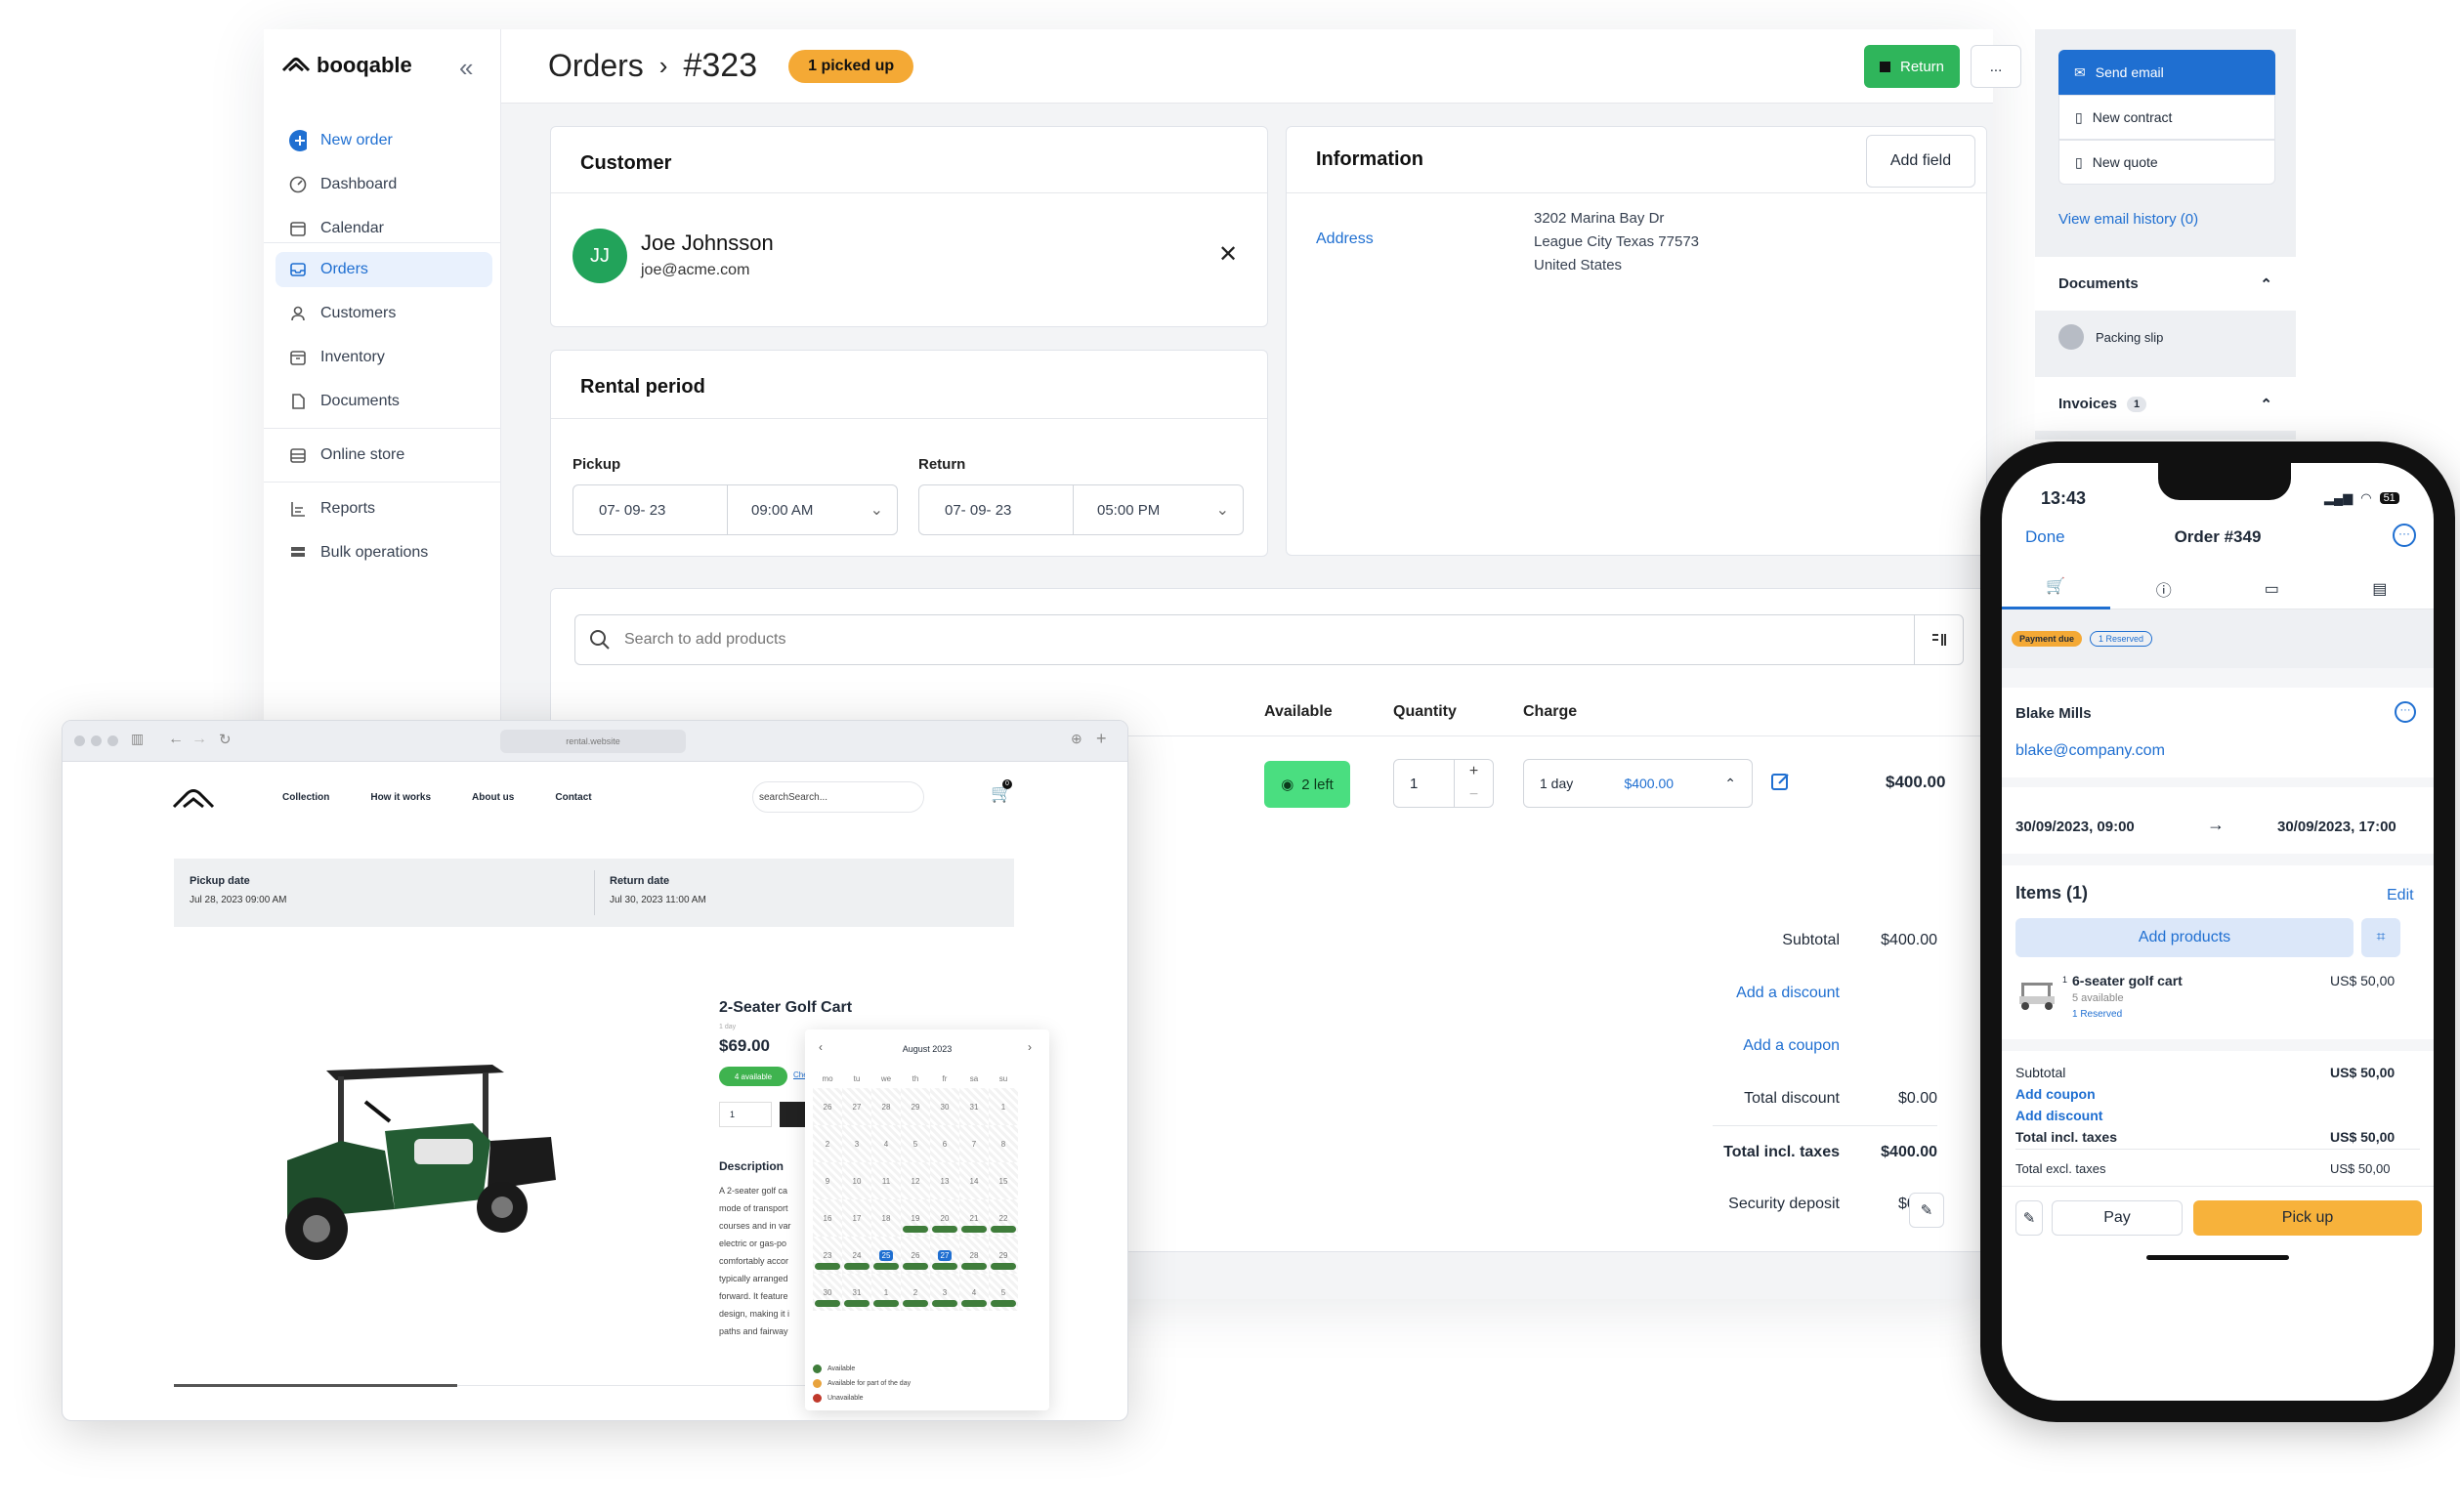 The height and width of the screenshot is (1512, 2460). Describe the element at coordinates (384, 313) in the screenshot. I see `nav-customers: Customers` at that location.